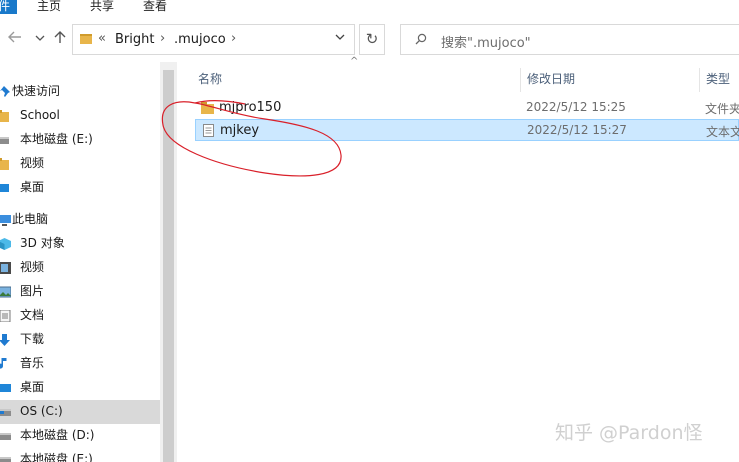  I want to click on sidebar-item-label: OS (C:), so click(41, 411).